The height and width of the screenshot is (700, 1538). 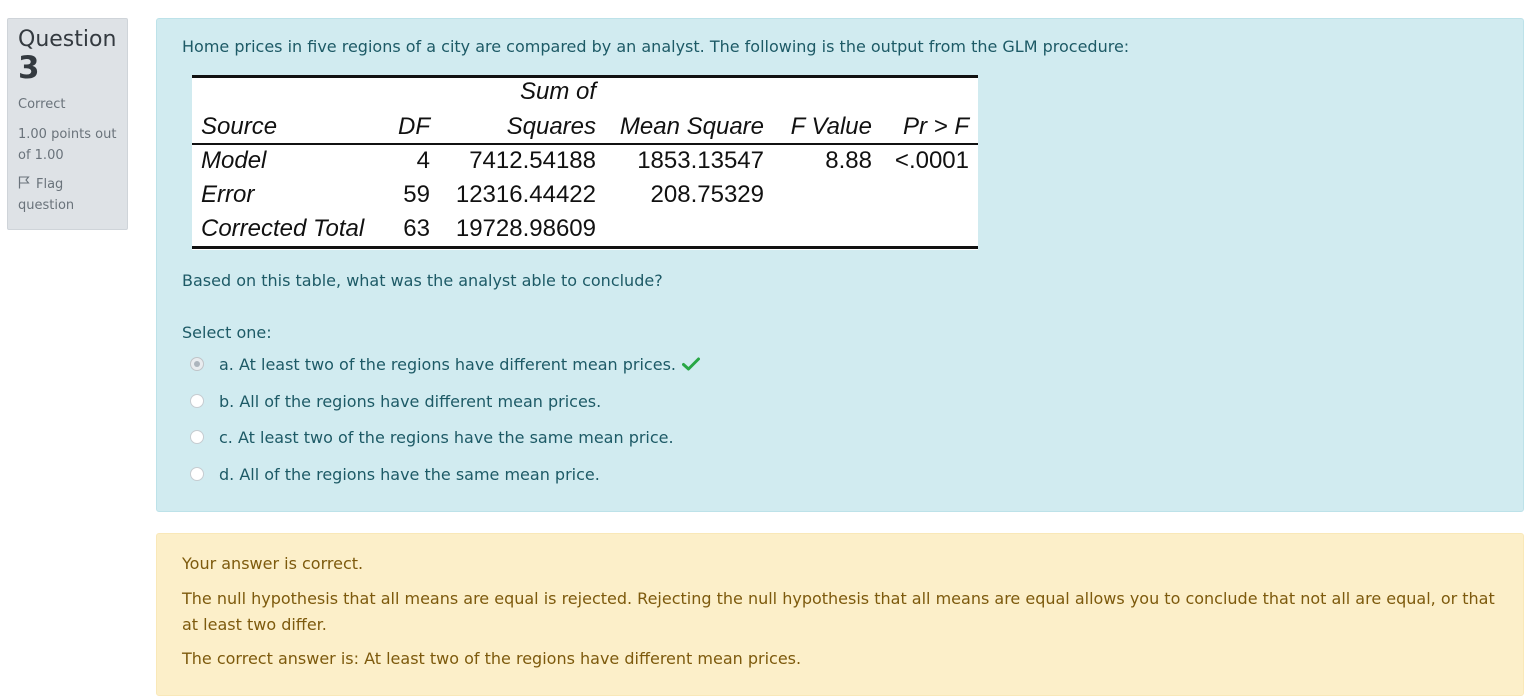 What do you see at coordinates (551, 126) in the screenshot?
I see `header-squares: Squares` at bounding box center [551, 126].